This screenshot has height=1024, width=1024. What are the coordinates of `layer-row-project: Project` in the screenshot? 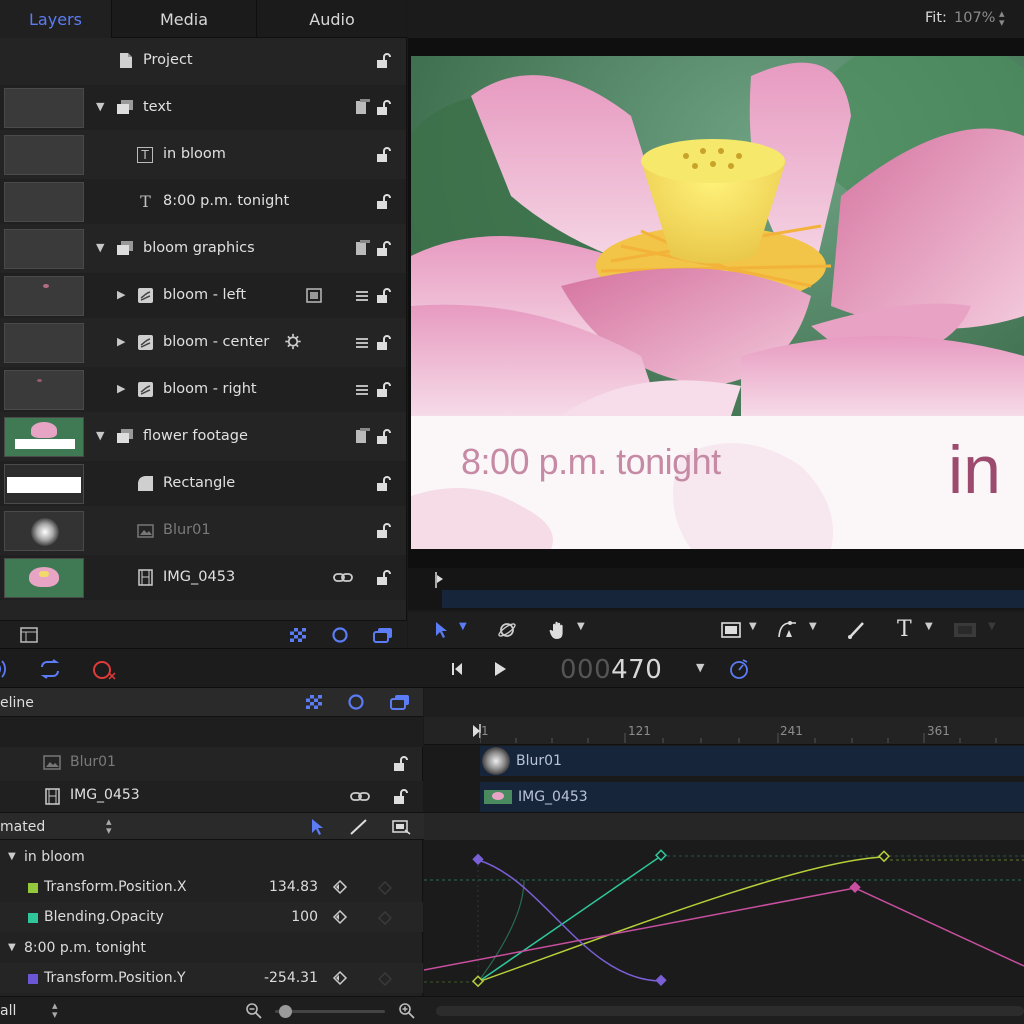 It's located at (203, 60).